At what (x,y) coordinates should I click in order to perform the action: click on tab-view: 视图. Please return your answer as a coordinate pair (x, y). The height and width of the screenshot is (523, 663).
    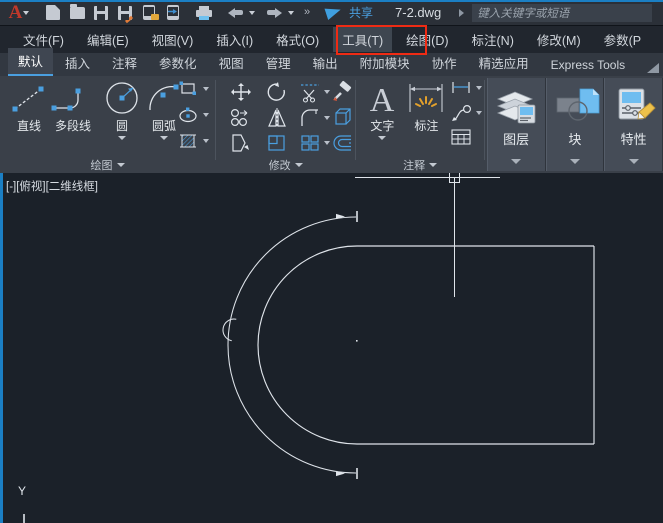
    Looking at the image, I should click on (231, 63).